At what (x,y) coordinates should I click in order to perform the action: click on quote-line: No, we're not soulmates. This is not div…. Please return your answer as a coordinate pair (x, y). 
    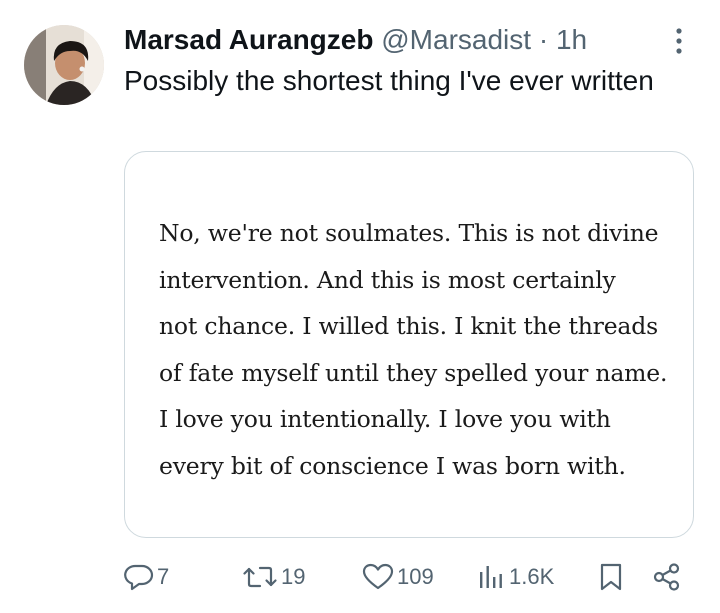
    Looking at the image, I should click on (409, 233).